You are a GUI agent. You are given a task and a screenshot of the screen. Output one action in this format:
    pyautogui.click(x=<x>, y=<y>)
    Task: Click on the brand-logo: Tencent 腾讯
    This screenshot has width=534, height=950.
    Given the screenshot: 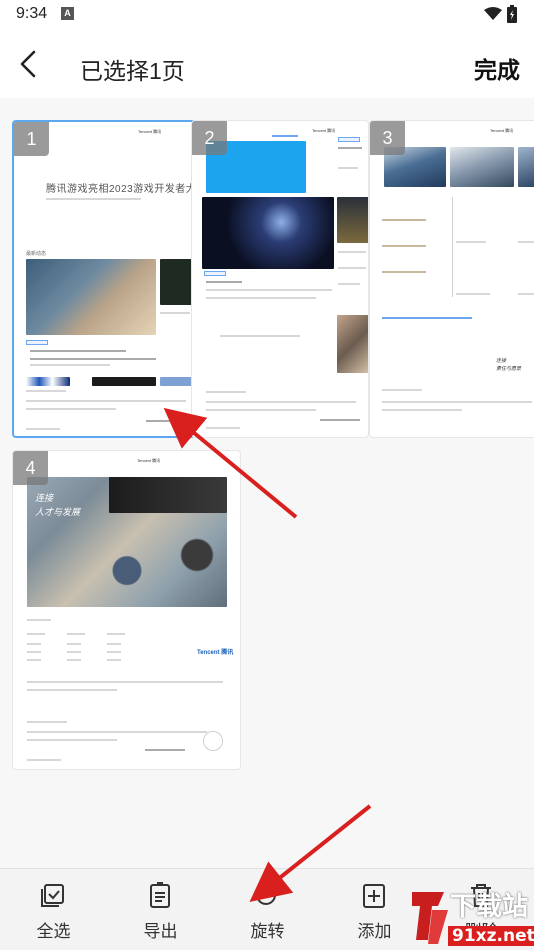 What is the action you would take?
    pyautogui.click(x=215, y=653)
    